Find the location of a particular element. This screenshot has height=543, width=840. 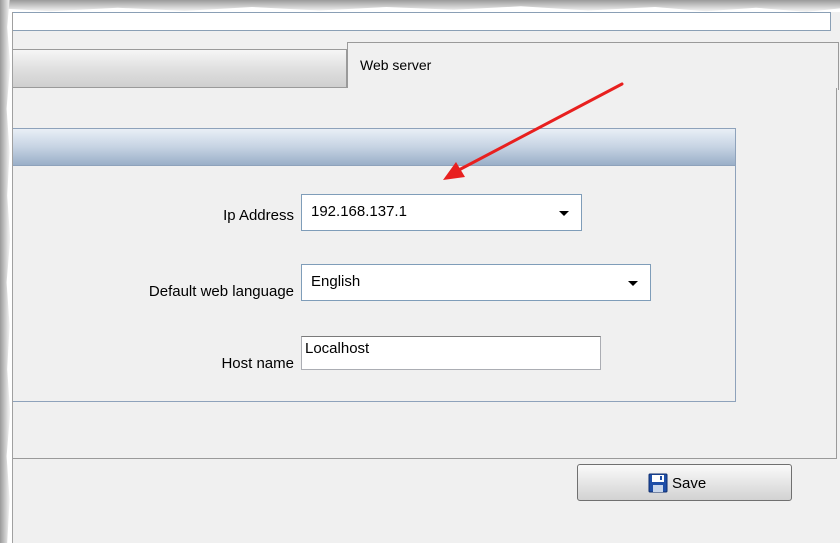

tab-previous is located at coordinates (180, 68).